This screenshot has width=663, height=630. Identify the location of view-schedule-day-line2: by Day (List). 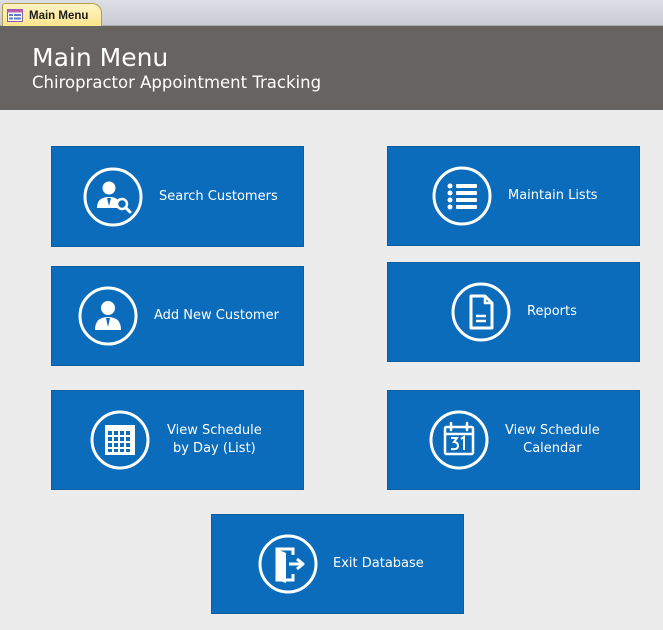
(214, 448).